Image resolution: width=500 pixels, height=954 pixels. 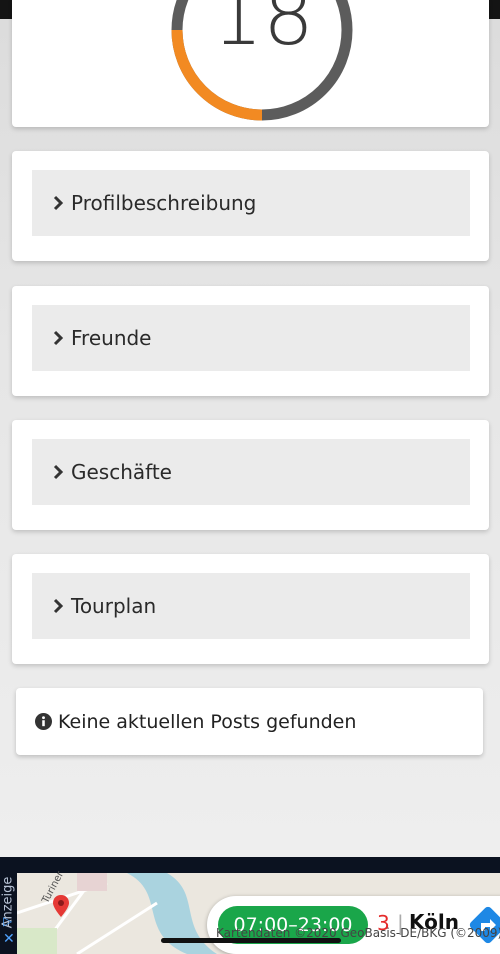 I want to click on home-indicator, so click(x=251, y=940).